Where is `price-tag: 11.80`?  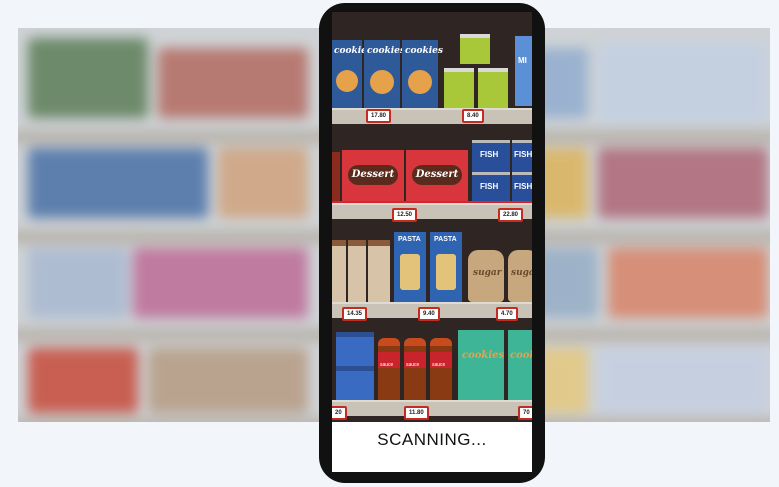
price-tag: 11.80 is located at coordinates (416, 413).